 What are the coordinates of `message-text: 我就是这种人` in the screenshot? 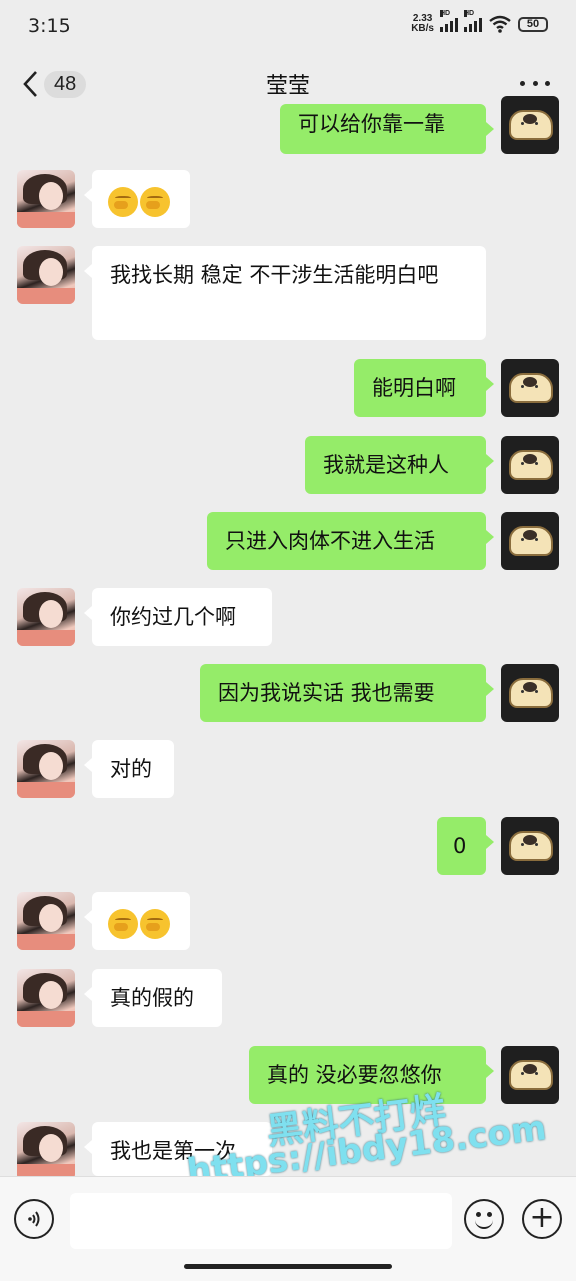 It's located at (386, 465).